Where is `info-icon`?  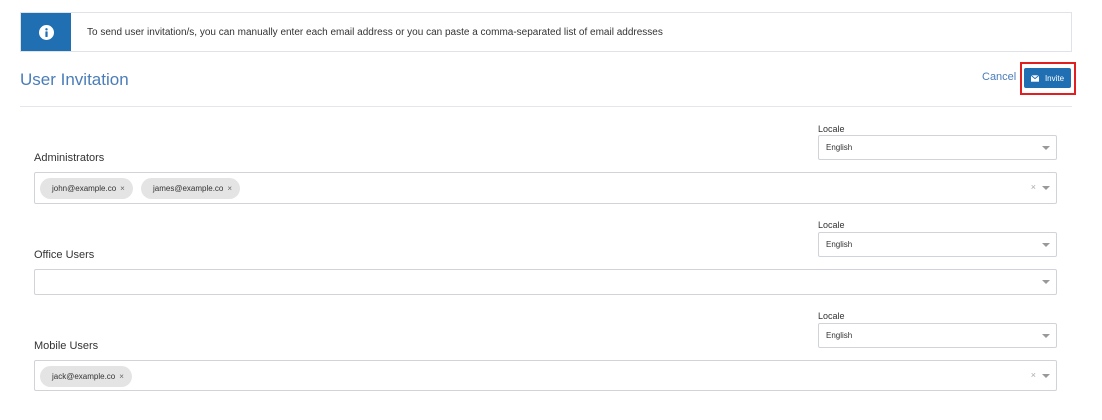 info-icon is located at coordinates (46, 32).